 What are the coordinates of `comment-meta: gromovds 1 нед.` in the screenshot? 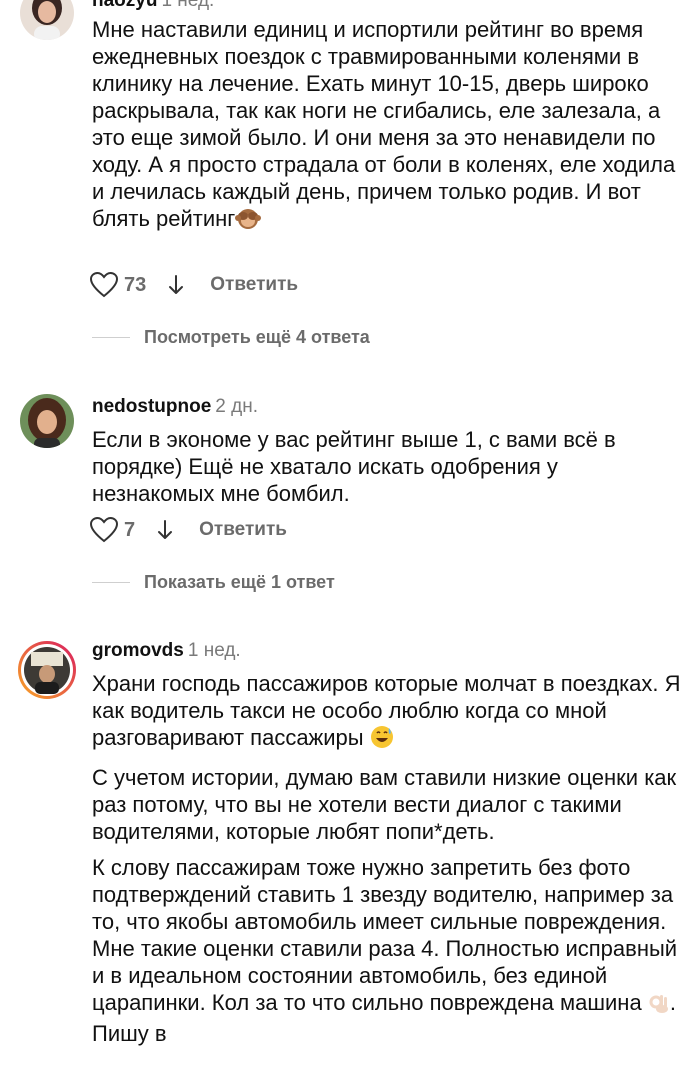 It's located at (166, 651).